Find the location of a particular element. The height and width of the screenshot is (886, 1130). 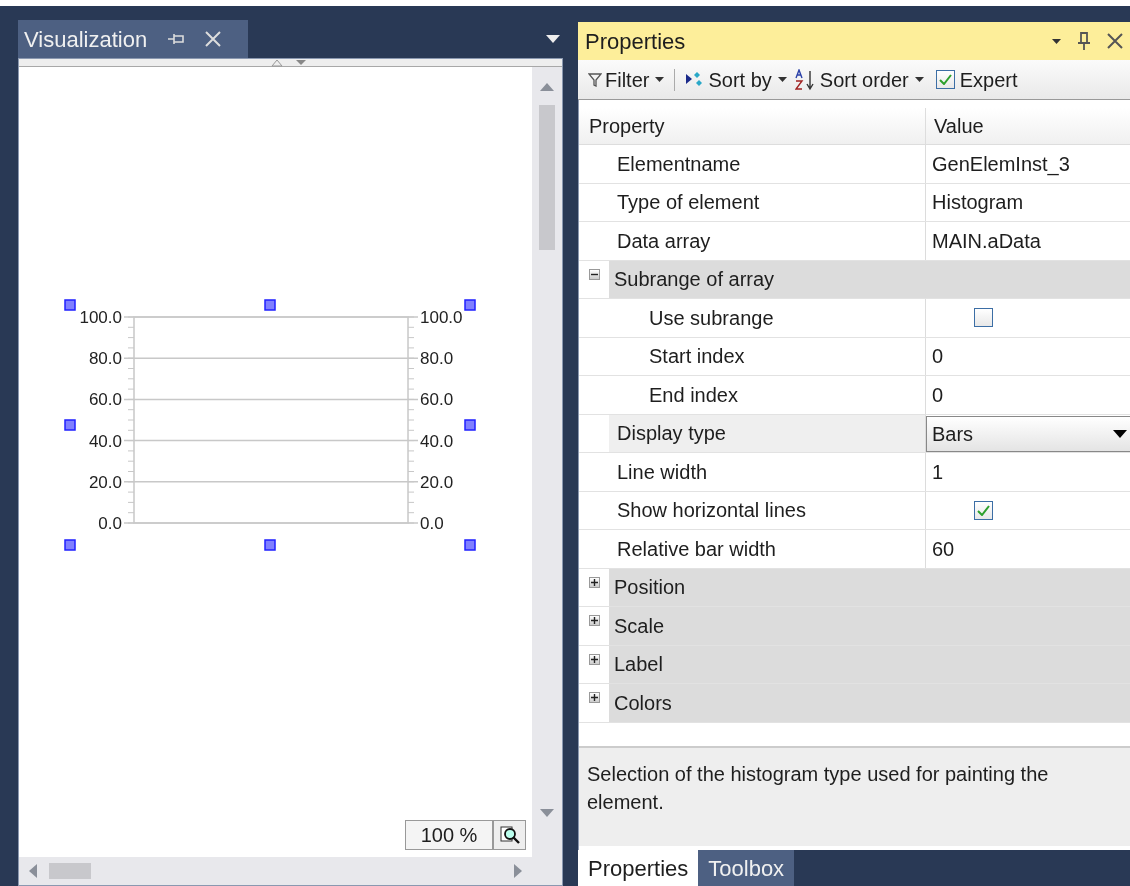

zoom-field: 100 % is located at coordinates (449, 835).